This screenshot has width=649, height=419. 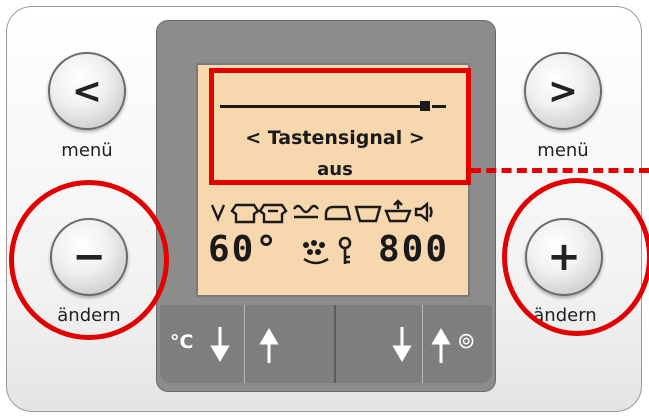 I want to click on rinse-icon, so click(x=398, y=211).